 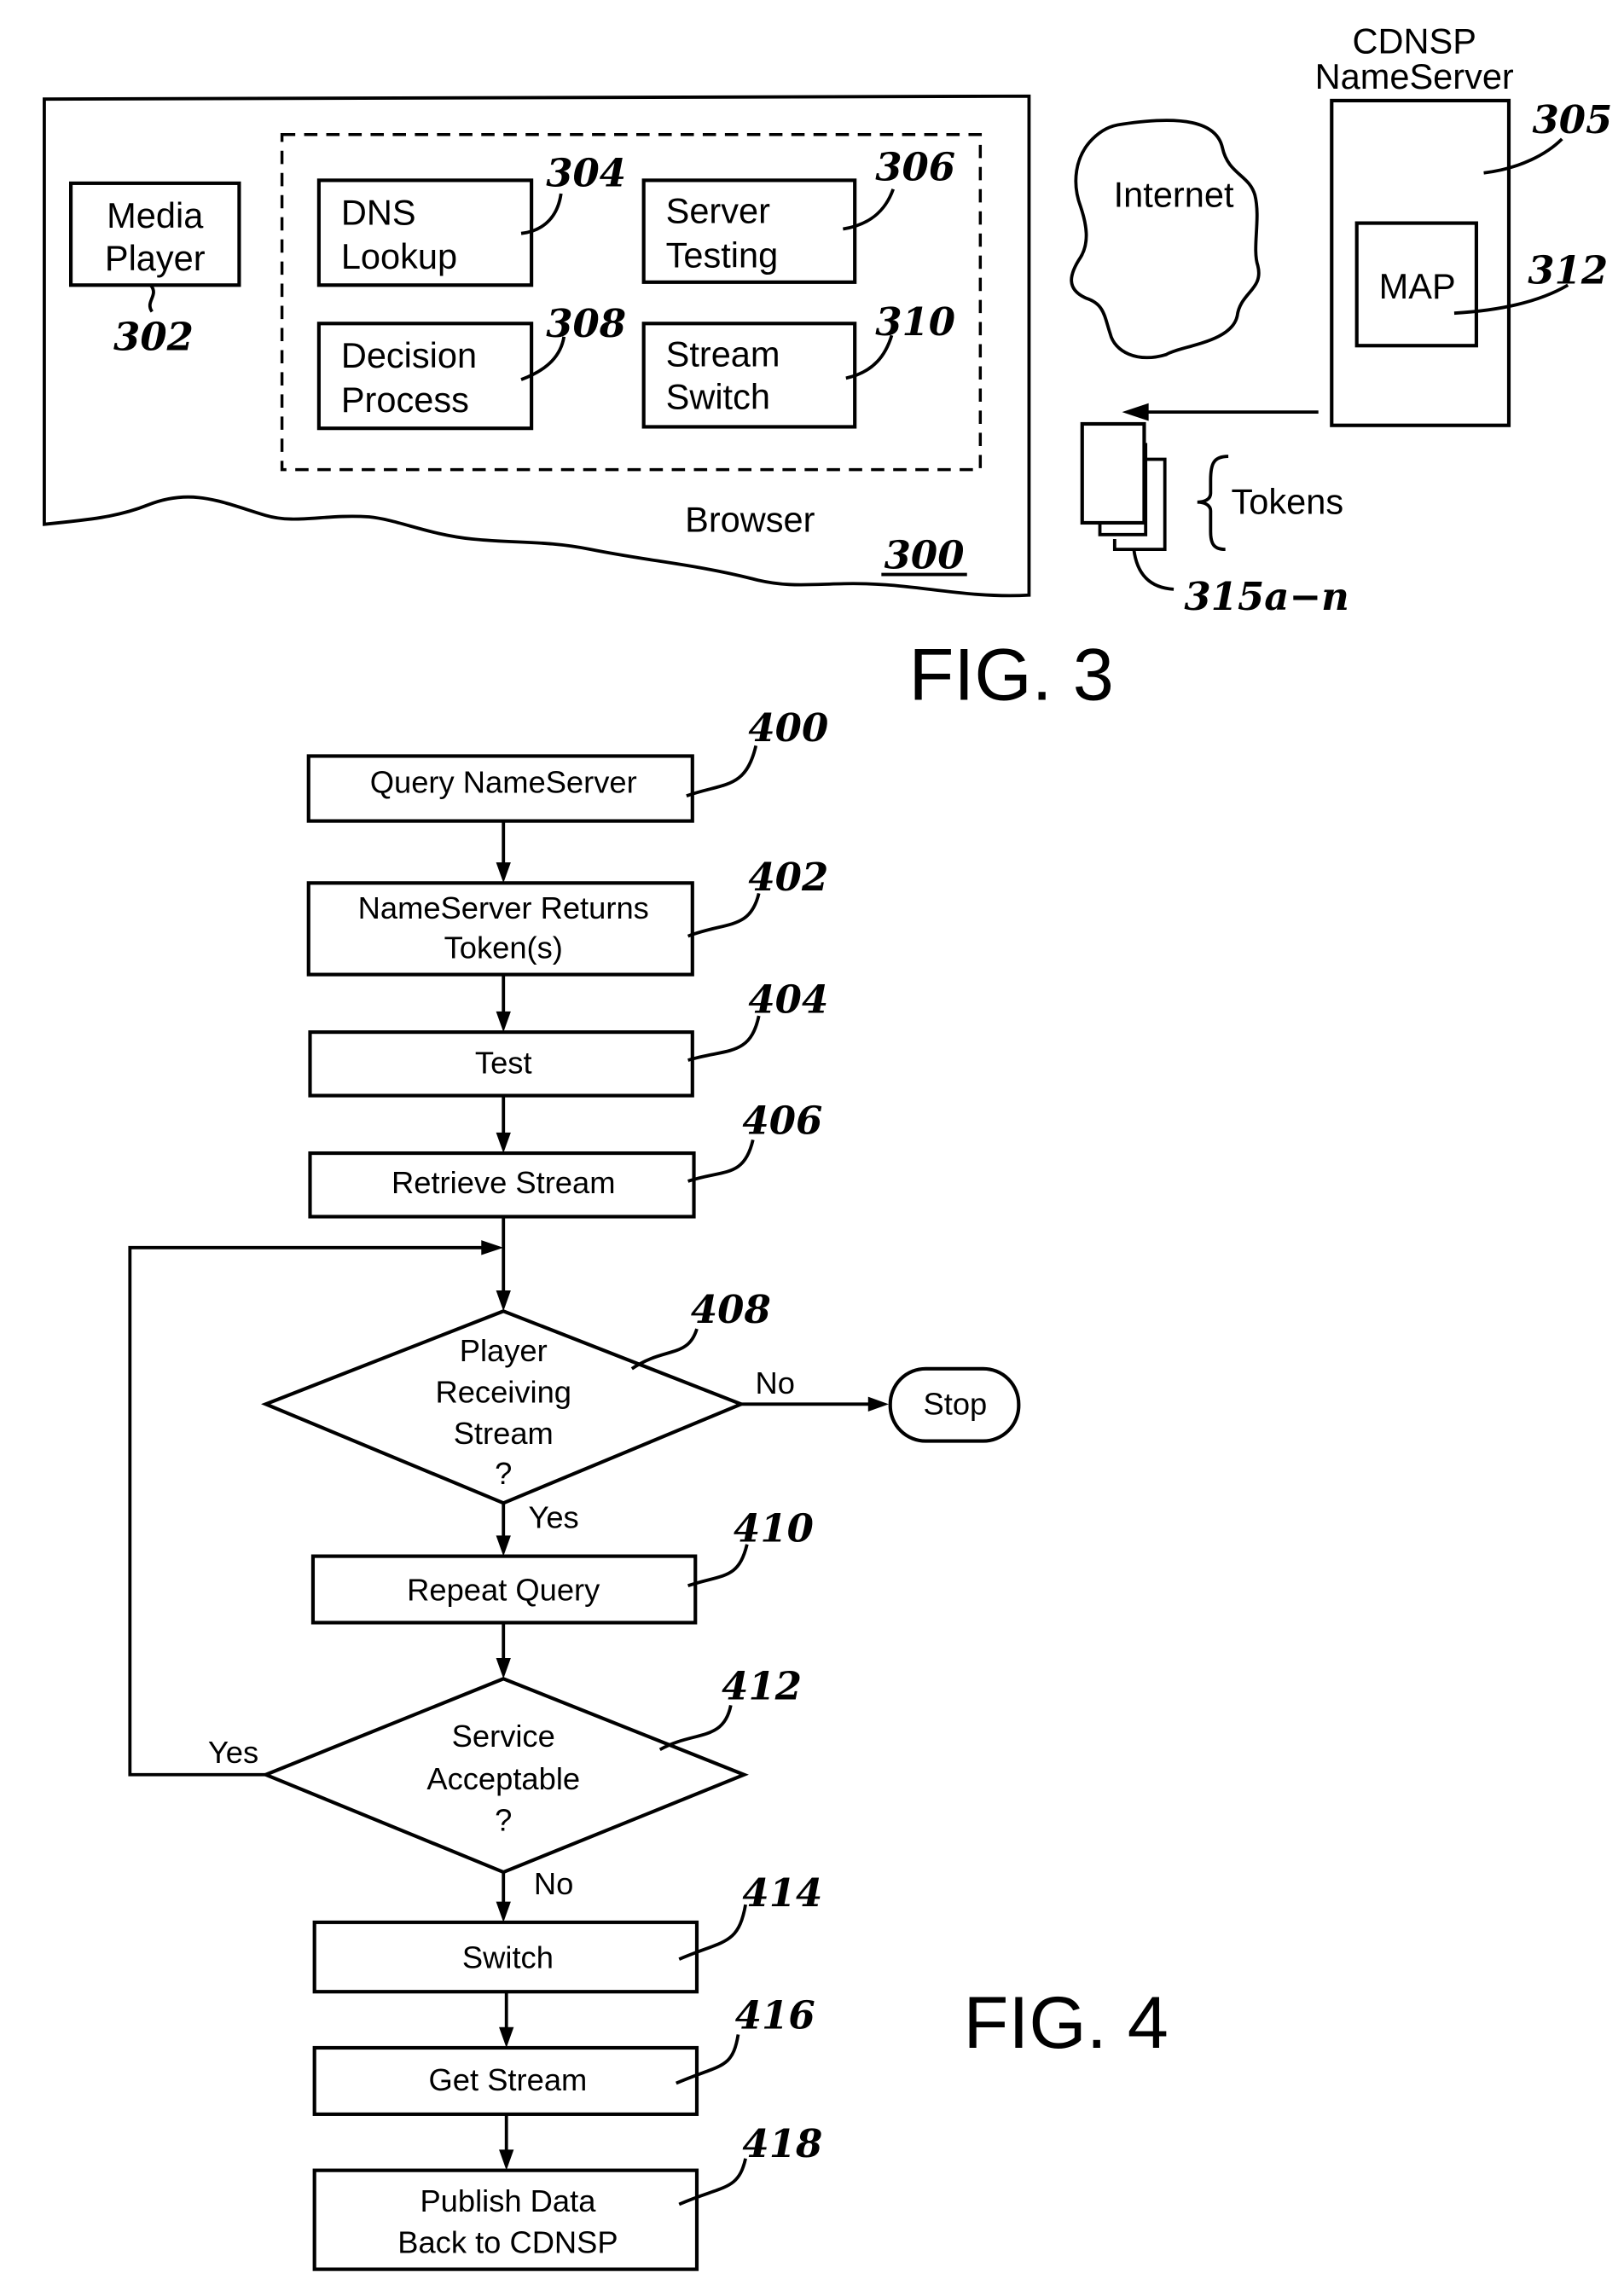 What do you see at coordinates (782, 1121) in the screenshot?
I see `ref-406: 406` at bounding box center [782, 1121].